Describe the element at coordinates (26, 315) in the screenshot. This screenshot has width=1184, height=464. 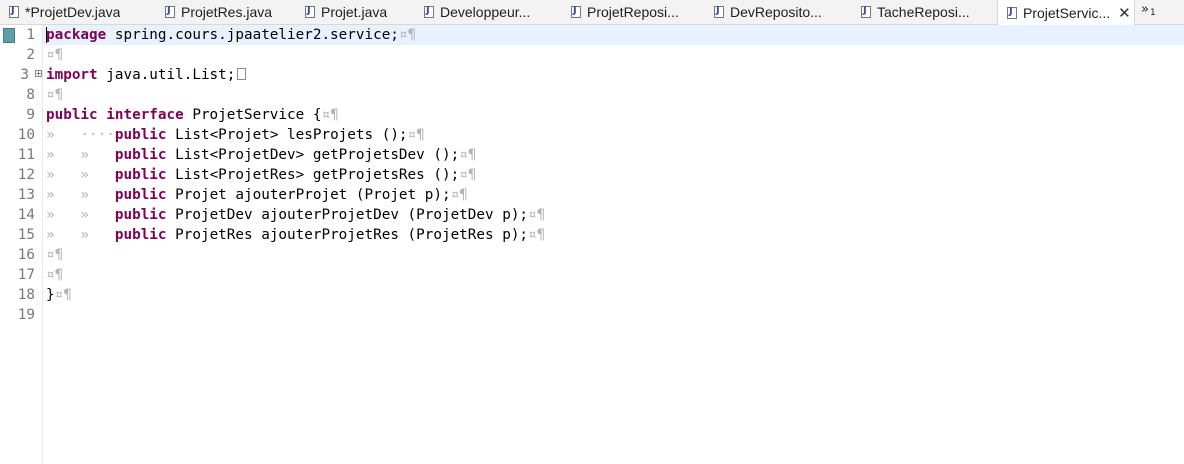
I see `line-number: 19` at that location.